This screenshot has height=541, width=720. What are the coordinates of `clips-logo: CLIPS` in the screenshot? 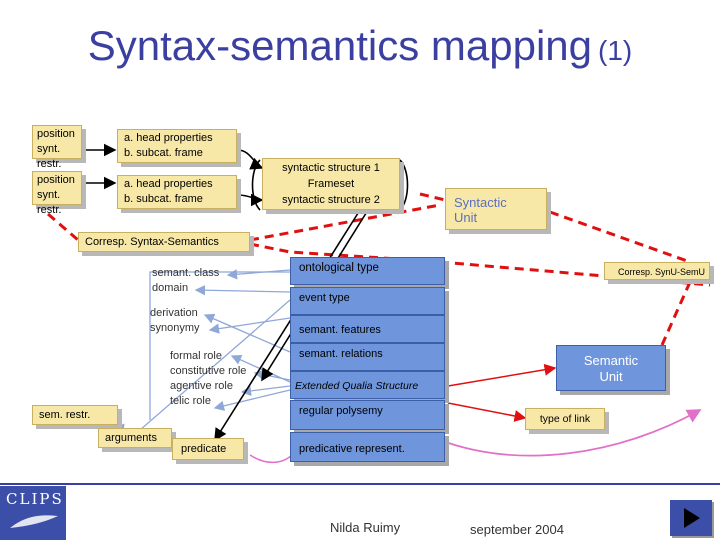 It's located at (33, 513).